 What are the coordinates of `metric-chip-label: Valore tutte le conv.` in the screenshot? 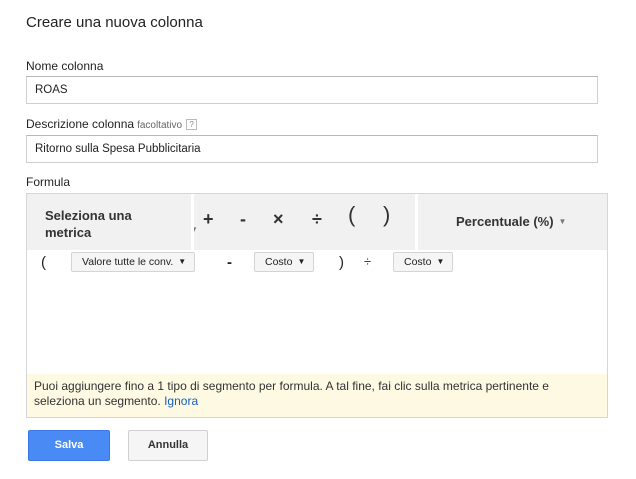 It's located at (128, 262).